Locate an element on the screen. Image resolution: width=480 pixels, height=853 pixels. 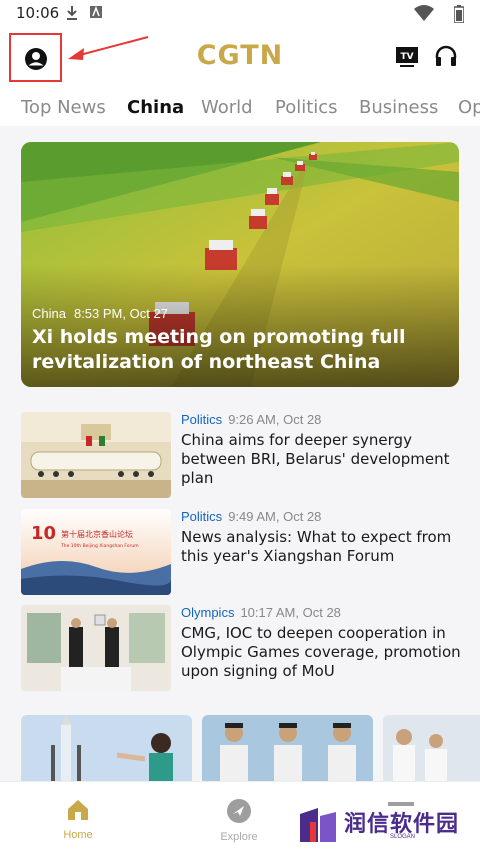
crew-image is located at coordinates (431, 748).